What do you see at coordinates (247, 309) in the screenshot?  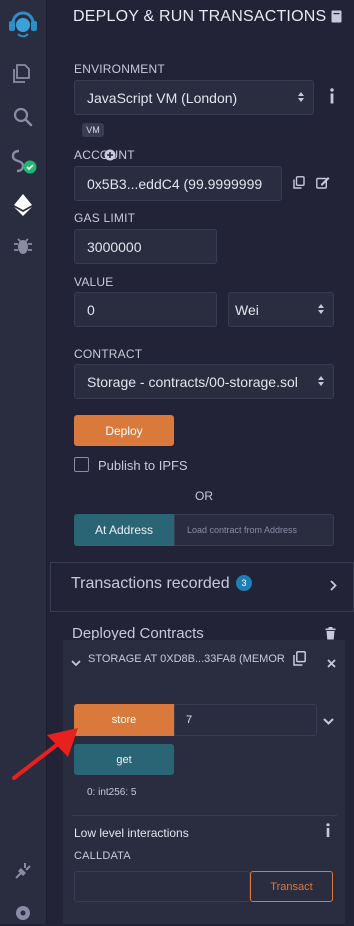 I see `value-unit: Wei` at bounding box center [247, 309].